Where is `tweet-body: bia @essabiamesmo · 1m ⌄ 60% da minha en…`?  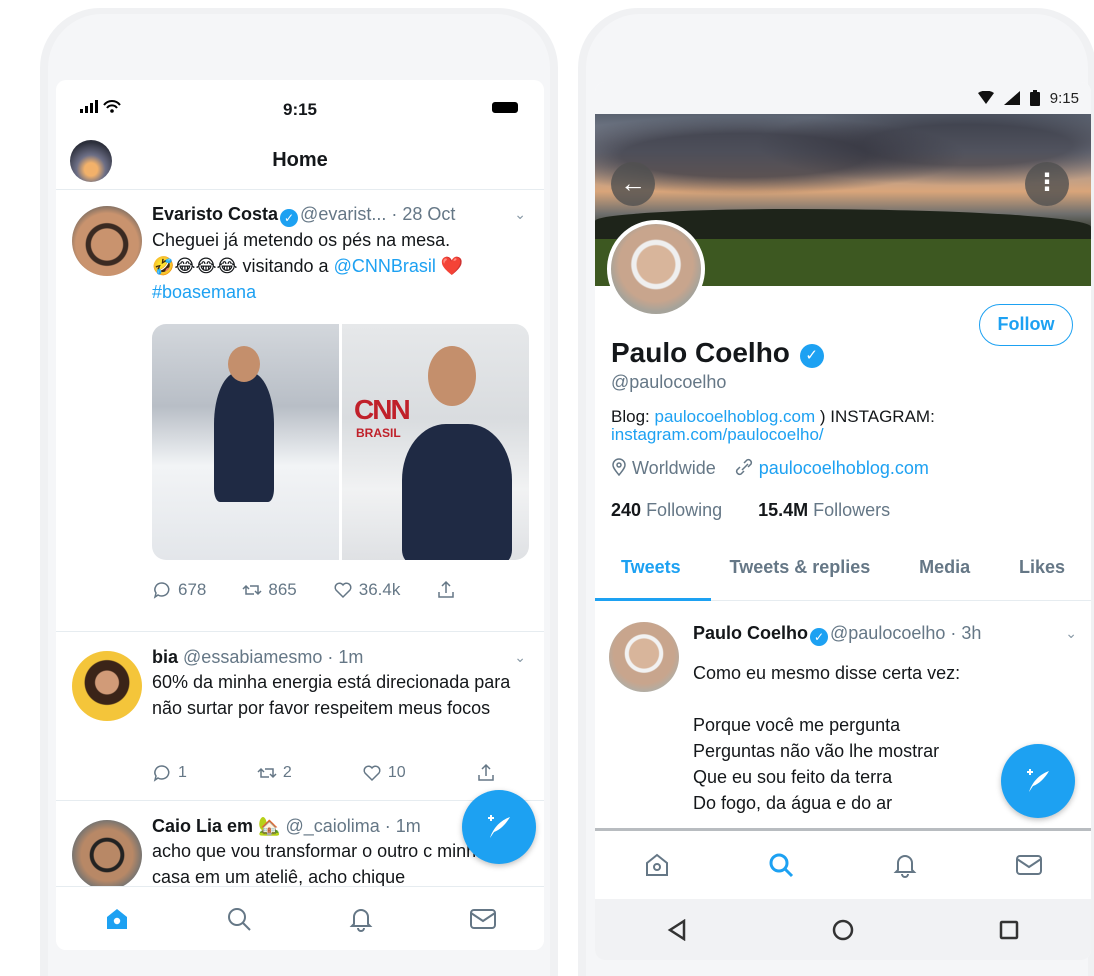
tweet-body: bia @essabiamesmo · 1m ⌄ 60% da minha en… is located at coordinates (339, 683).